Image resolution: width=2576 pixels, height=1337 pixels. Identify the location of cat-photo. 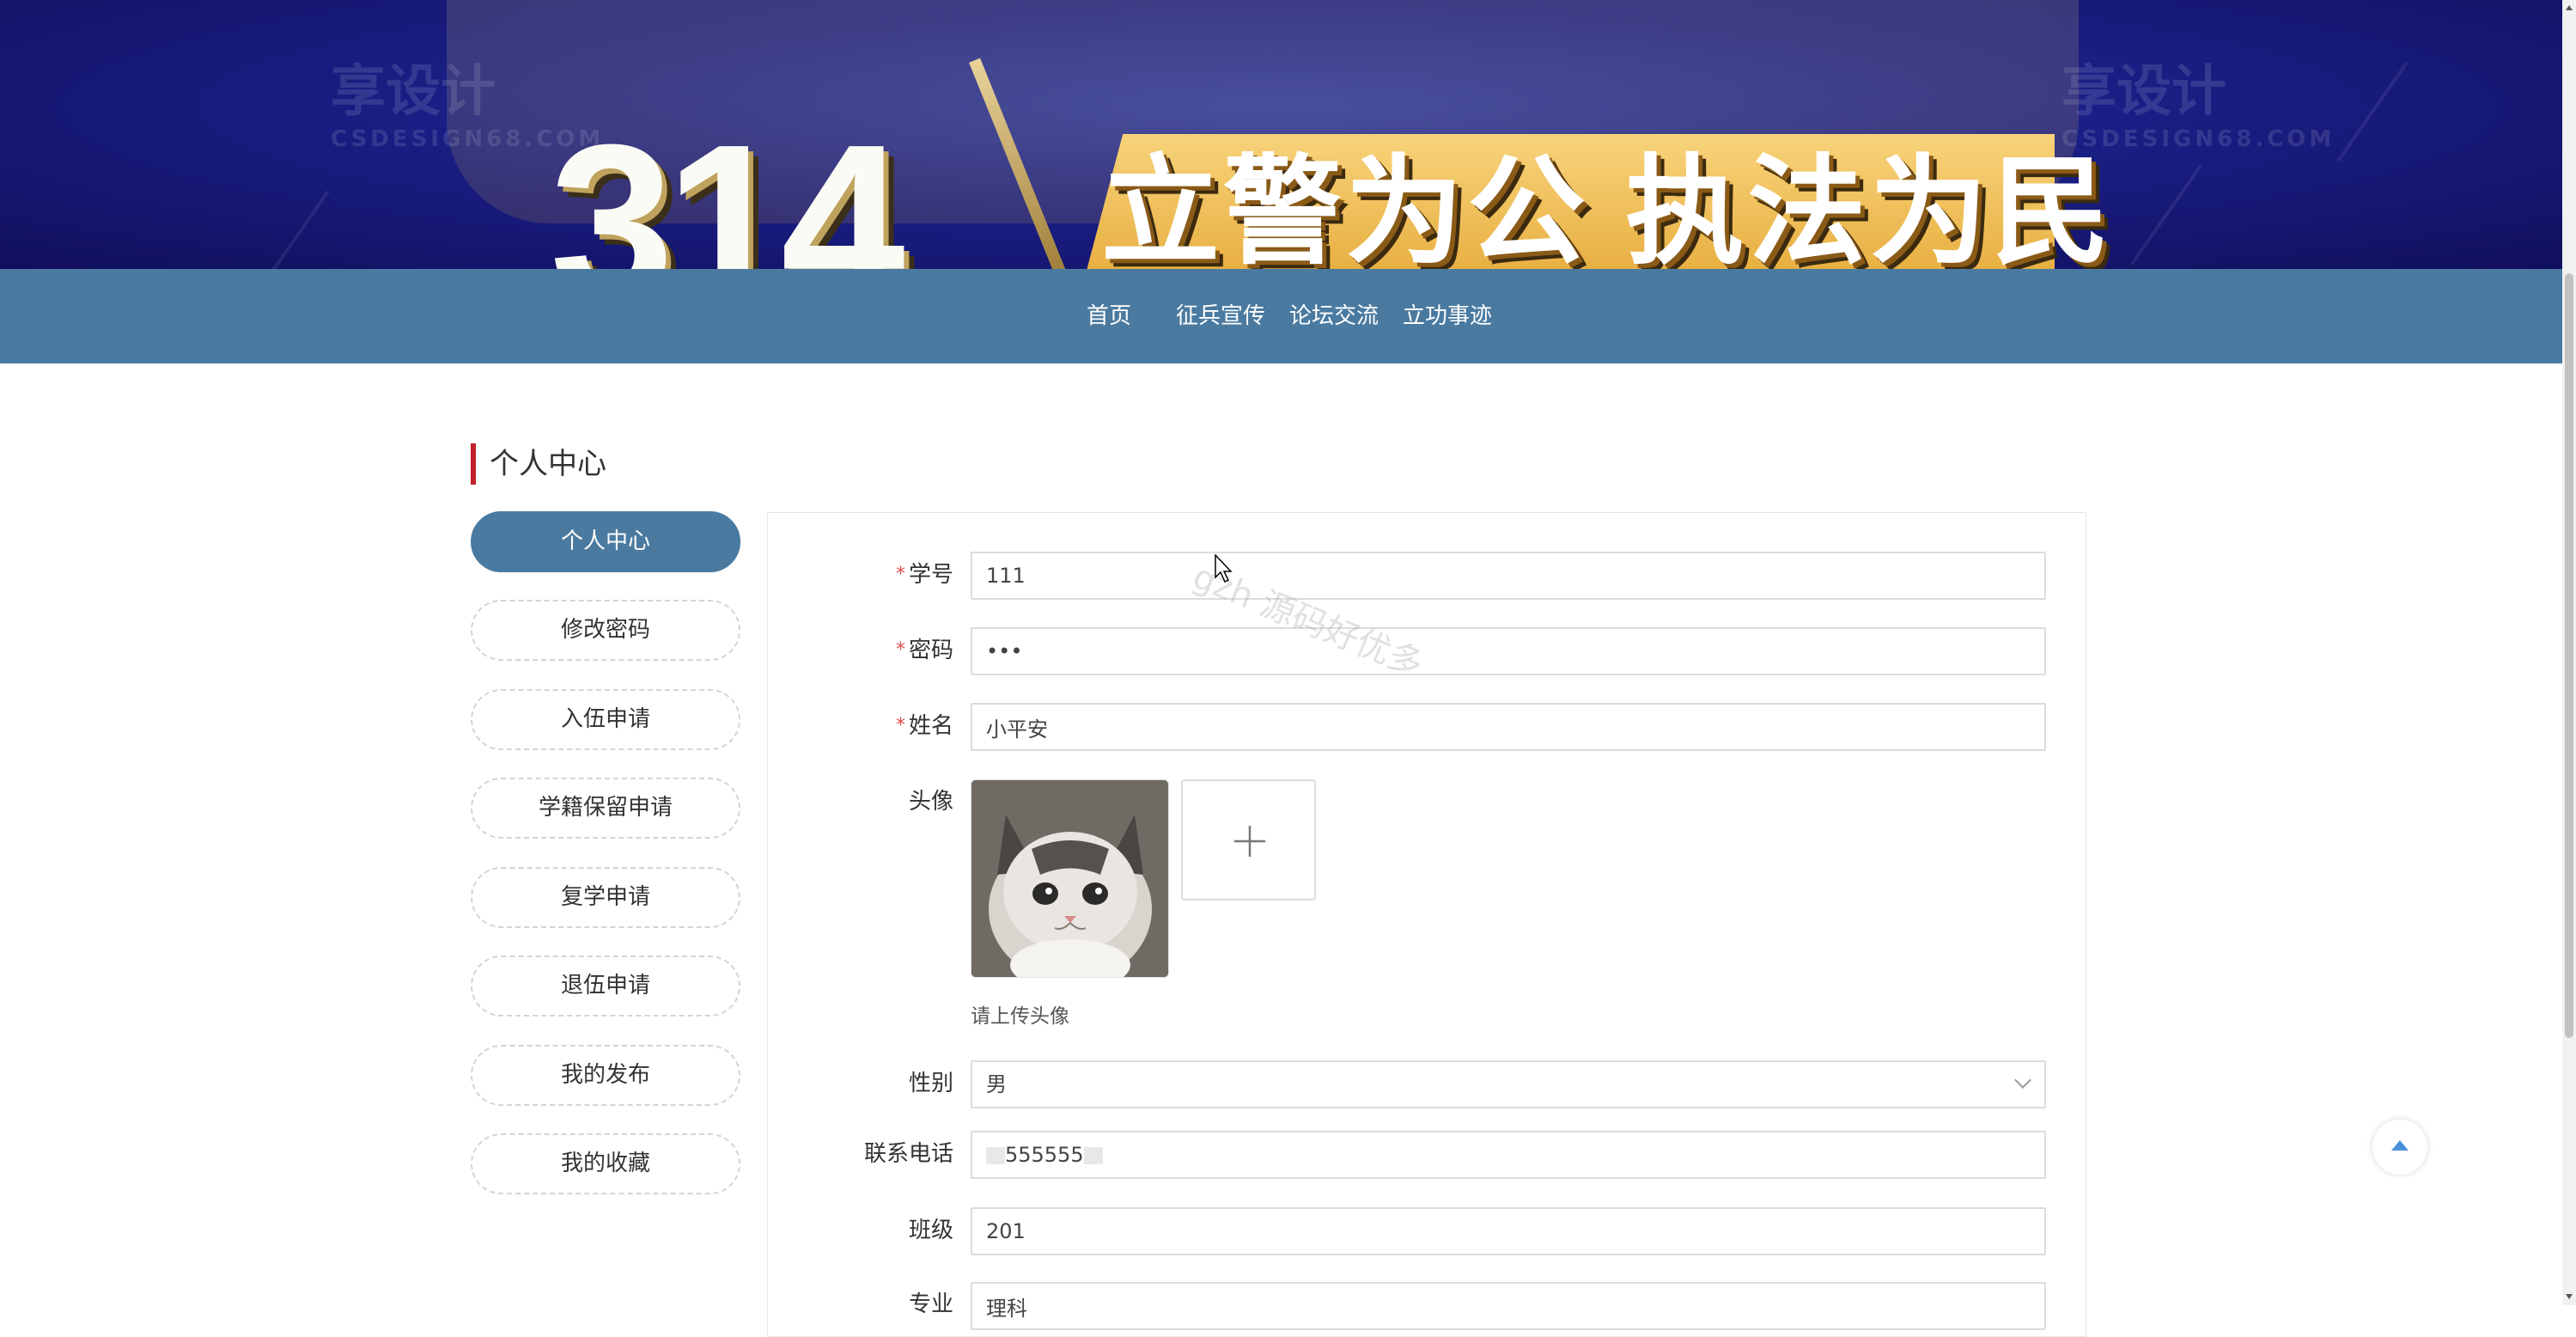
(1069, 878).